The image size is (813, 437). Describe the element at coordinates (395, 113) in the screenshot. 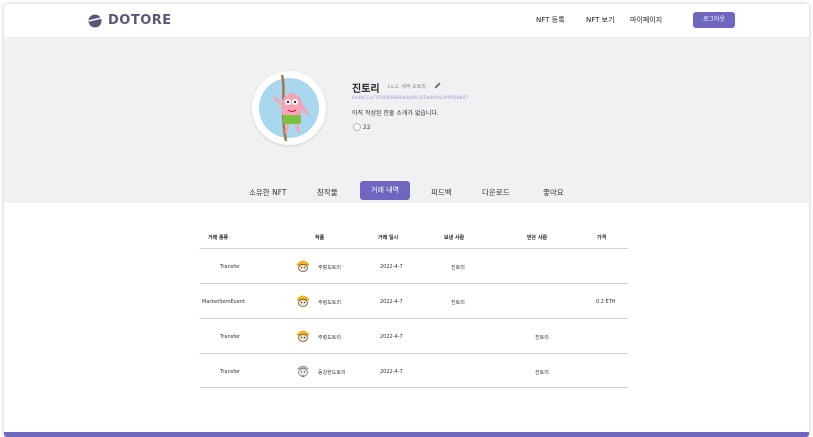

I see `profile-bio: 아직 작성된 한줄 소개가 없습니다.` at that location.